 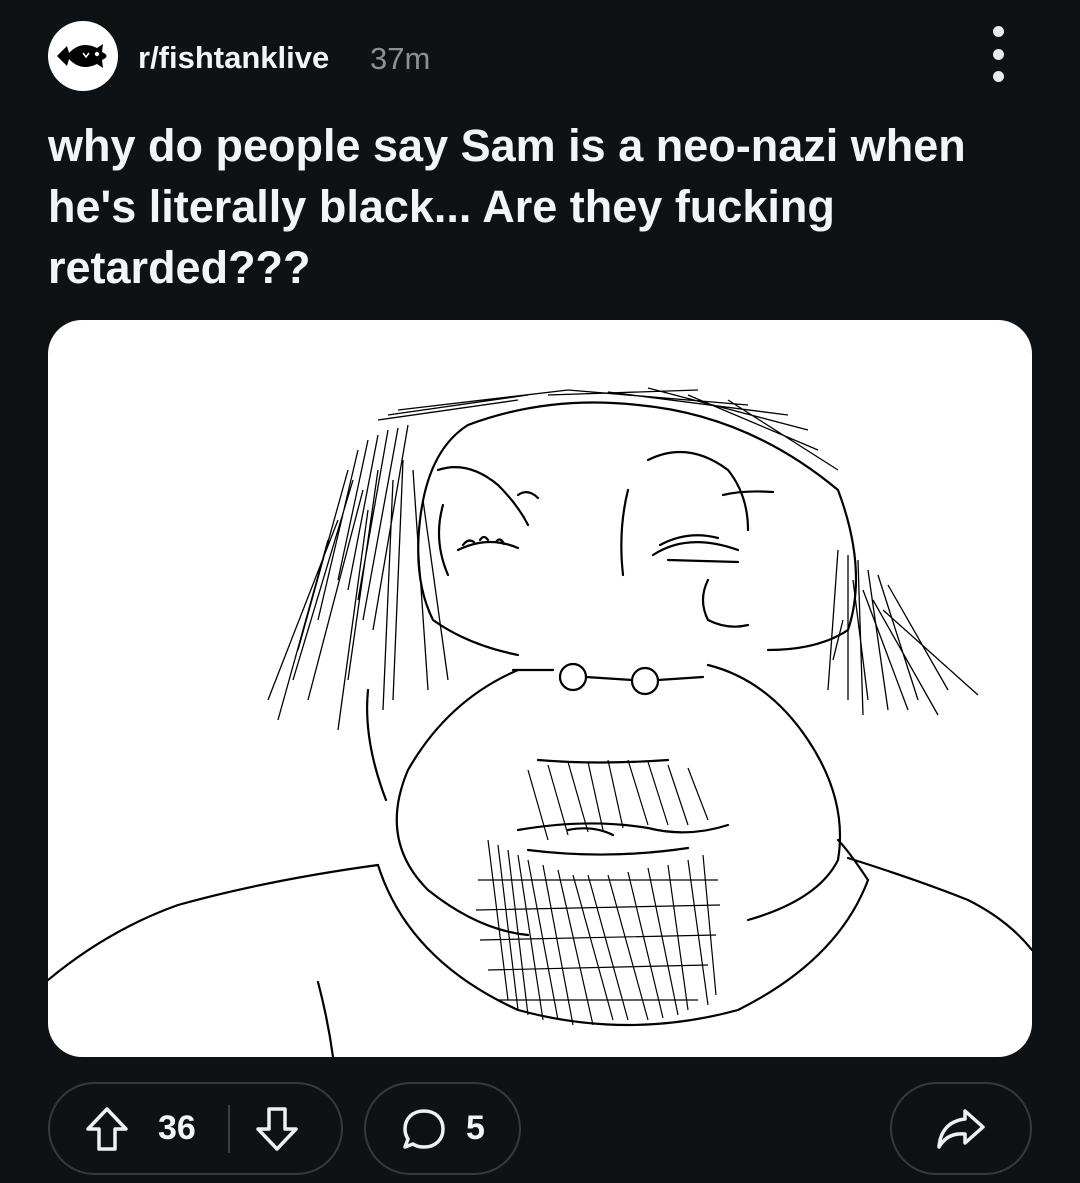 I want to click on subreddit-avatar, so click(x=83, y=56).